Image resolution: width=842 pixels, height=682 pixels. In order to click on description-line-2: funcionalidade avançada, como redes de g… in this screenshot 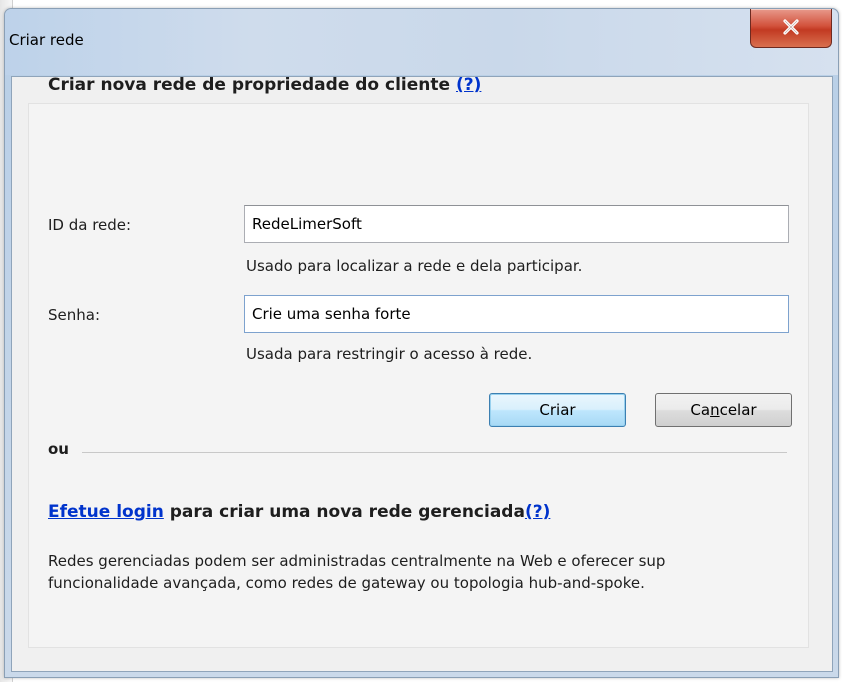, I will do `click(346, 583)`.